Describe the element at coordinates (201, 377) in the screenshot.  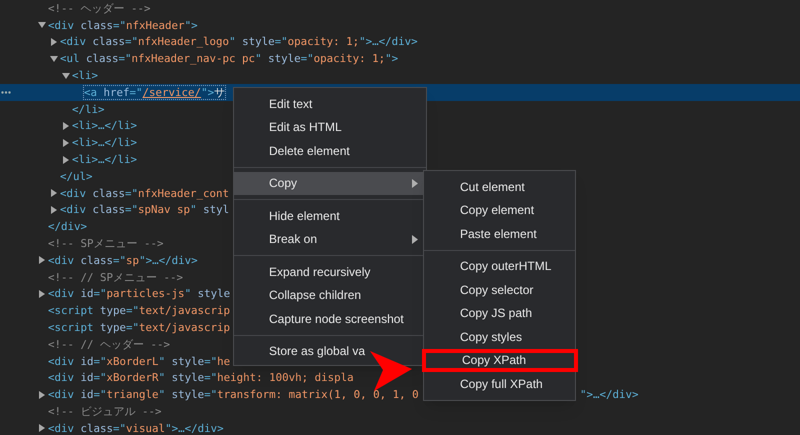
I see `code-line: <div id="xBorderR" style="height: 100vh; displa` at that location.